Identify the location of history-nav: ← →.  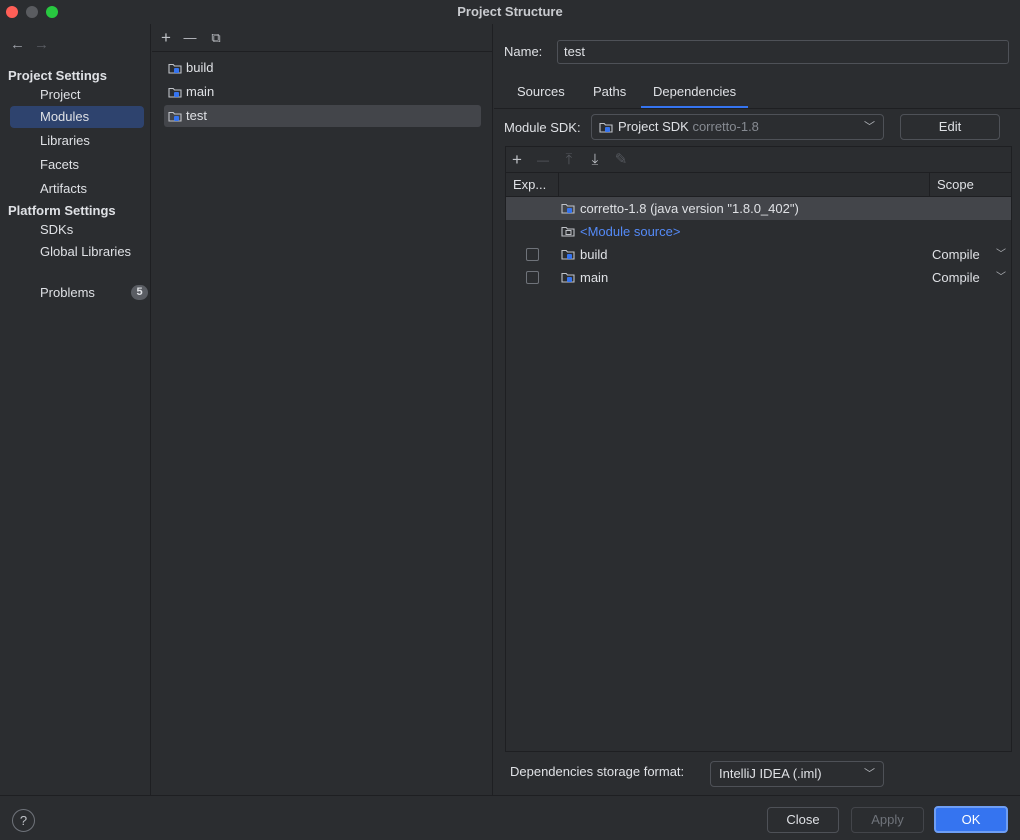
(34, 44).